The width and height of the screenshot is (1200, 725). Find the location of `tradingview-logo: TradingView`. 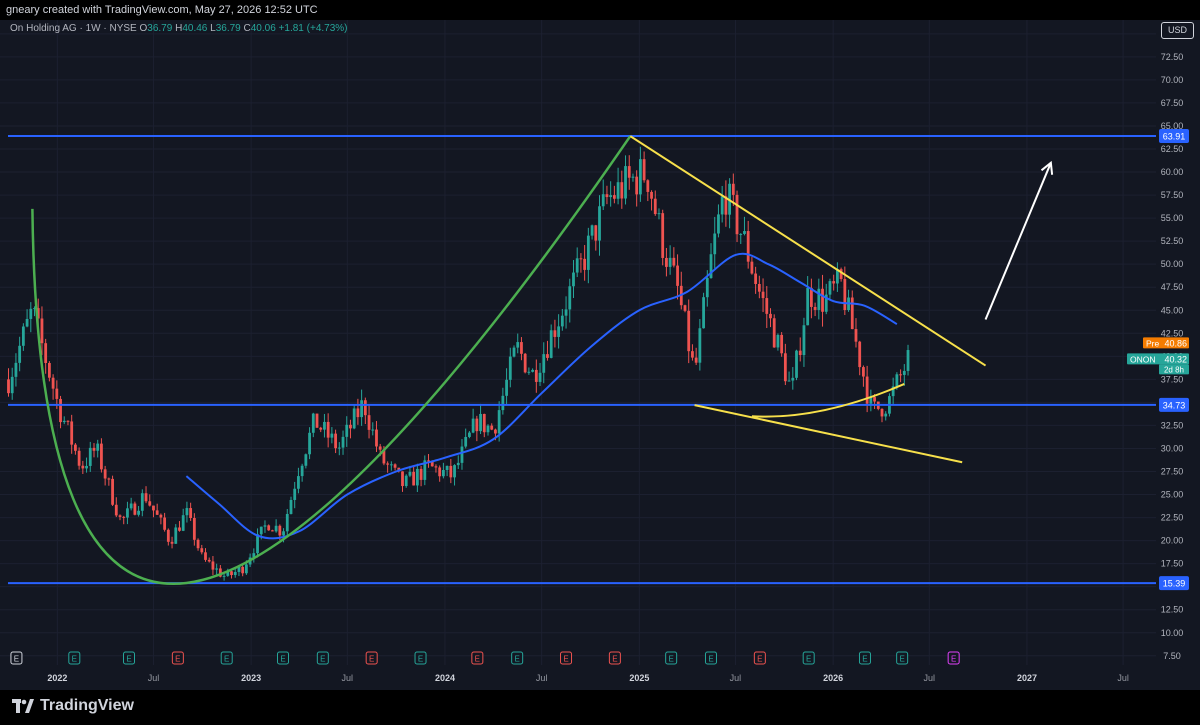

tradingview-logo: TradingView is located at coordinates (73, 706).